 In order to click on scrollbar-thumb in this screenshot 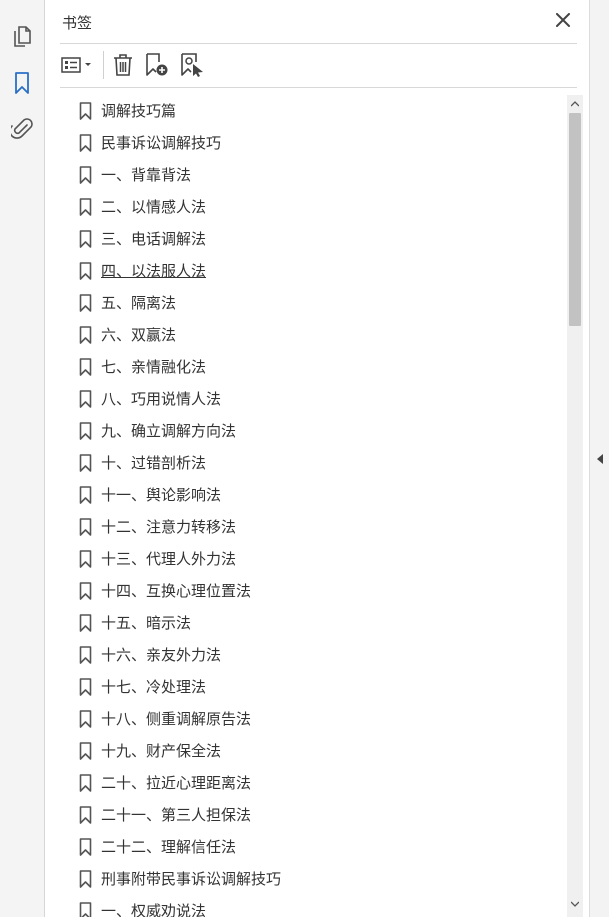, I will do `click(575, 219)`.